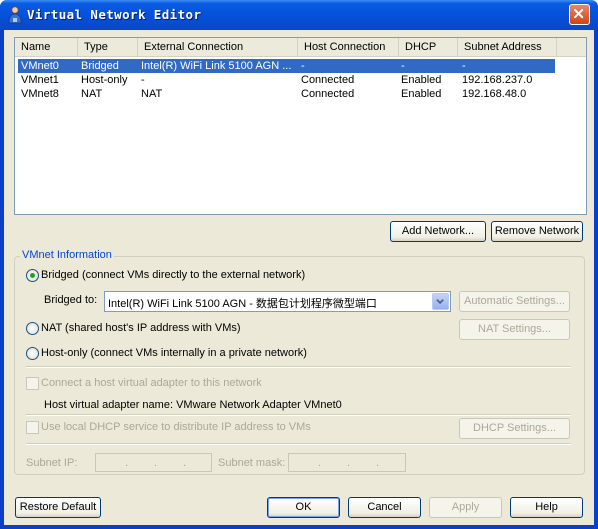  Describe the element at coordinates (32, 353) in the screenshot. I see `host-only-radio` at that location.